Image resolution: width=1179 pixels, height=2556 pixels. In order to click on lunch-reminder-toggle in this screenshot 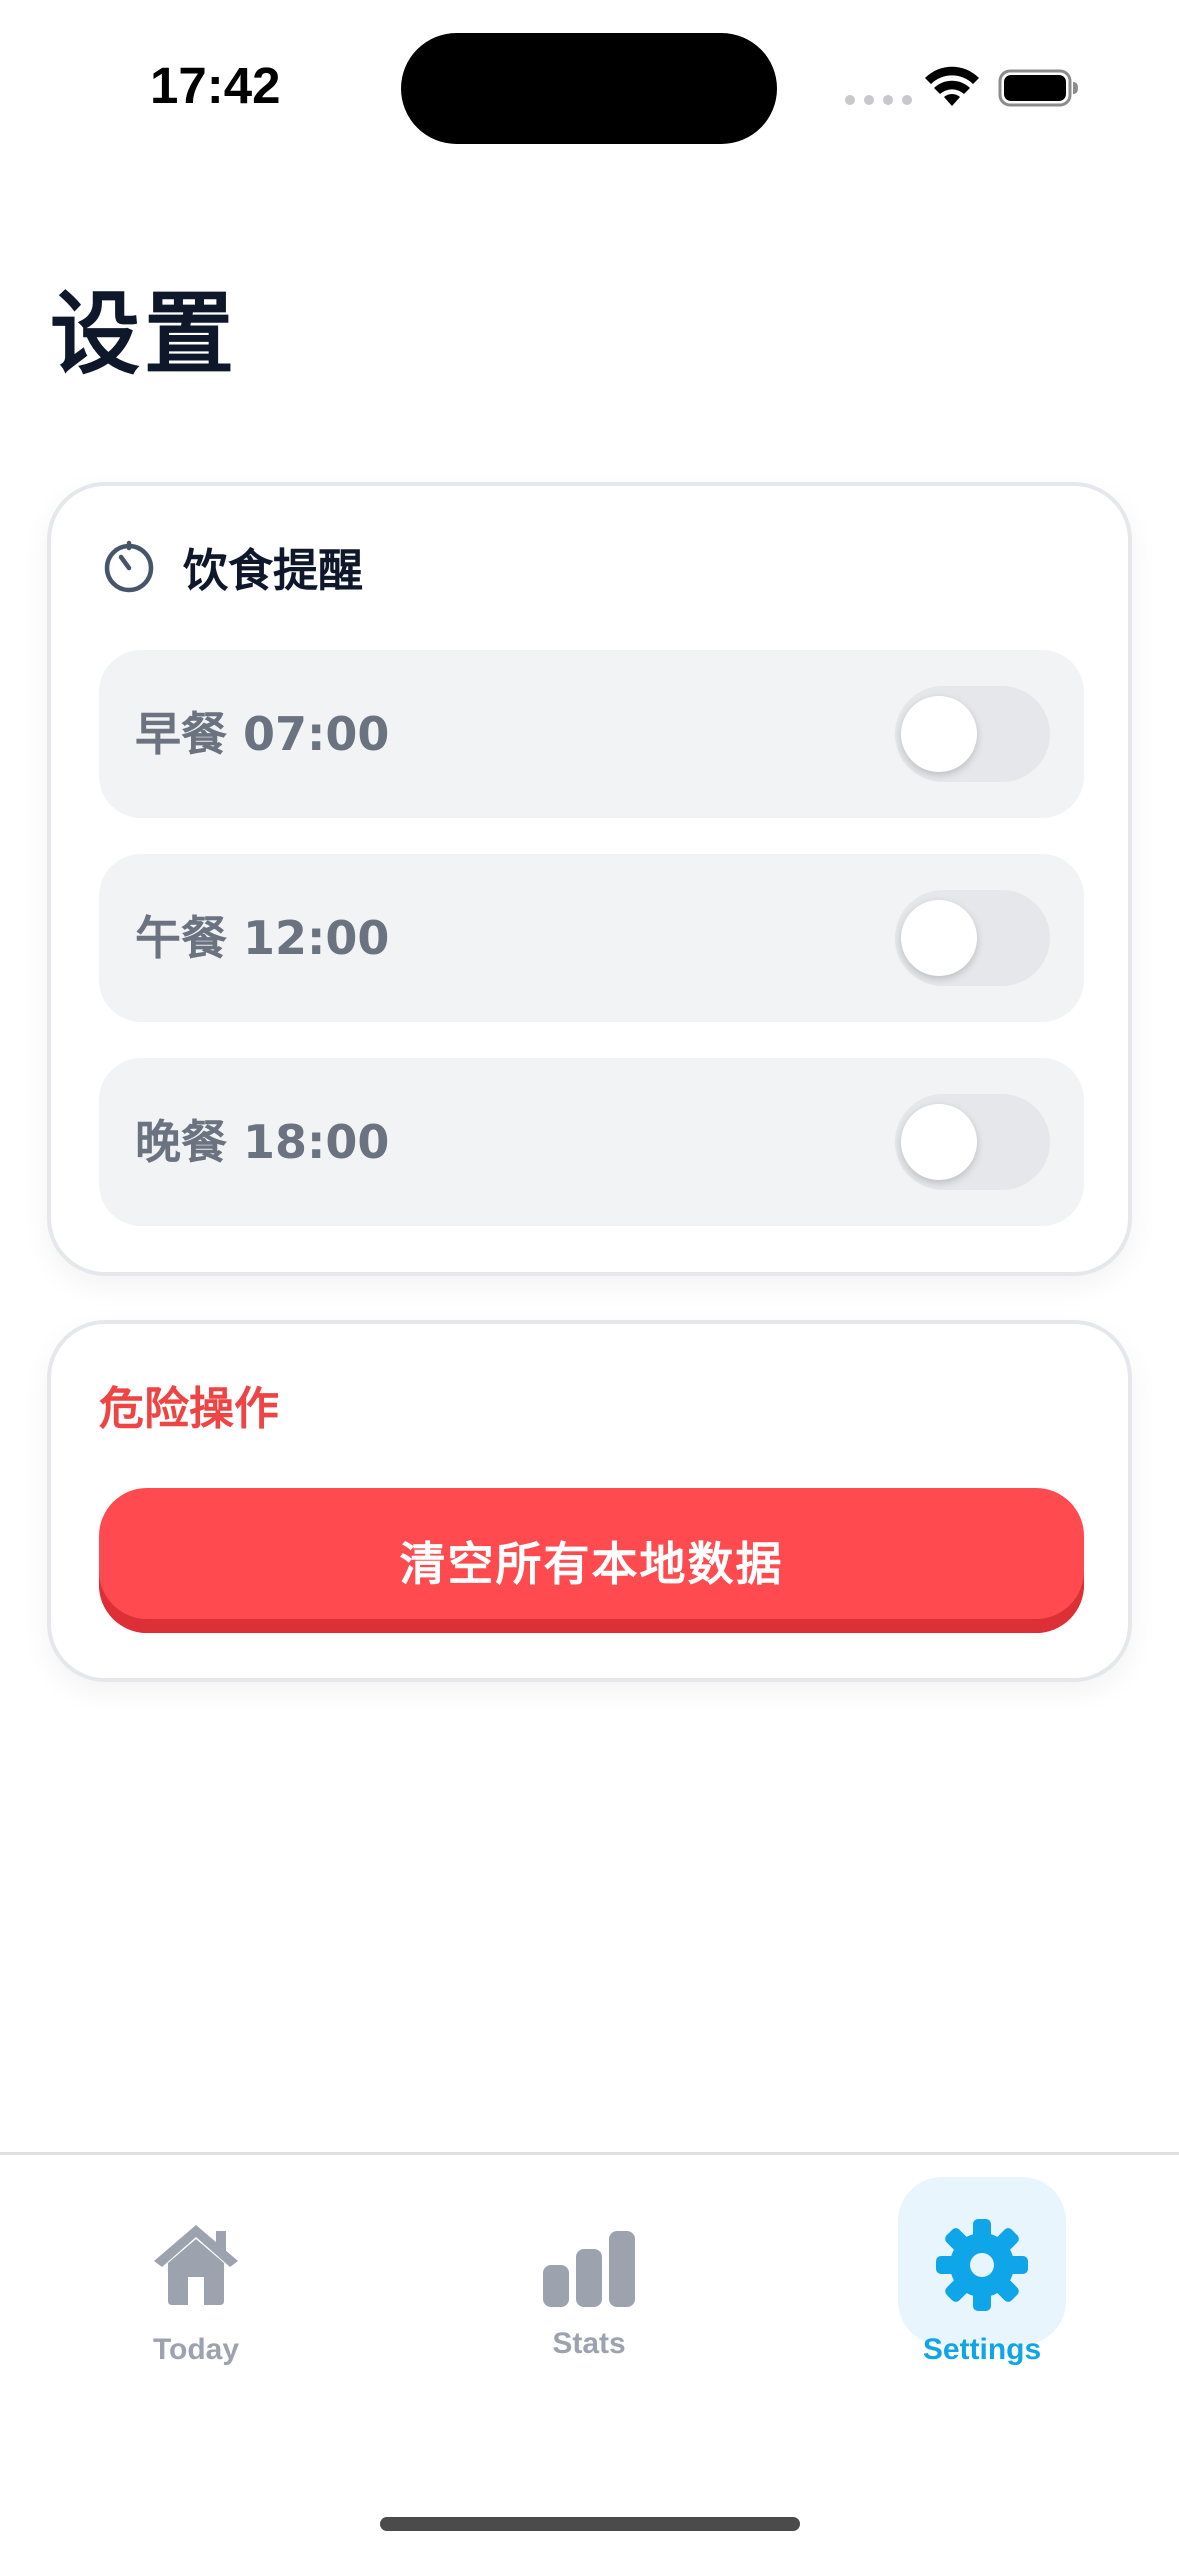, I will do `click(972, 938)`.